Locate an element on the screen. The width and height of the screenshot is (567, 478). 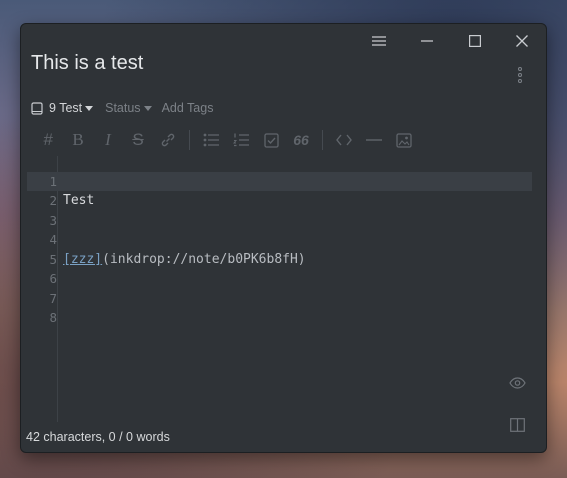
menu-button is located at coordinates (379, 41).